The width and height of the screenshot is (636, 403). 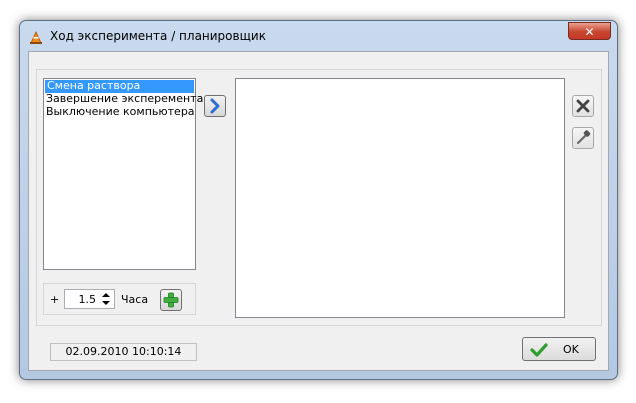 I want to click on add-event-panel: + 1.5 Часа, so click(x=119, y=299).